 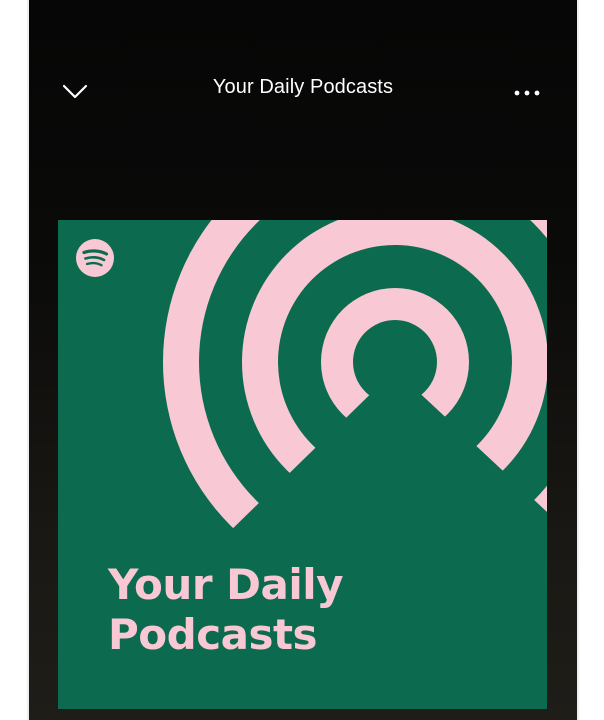 I want to click on spotify-icon, so click(x=95, y=258).